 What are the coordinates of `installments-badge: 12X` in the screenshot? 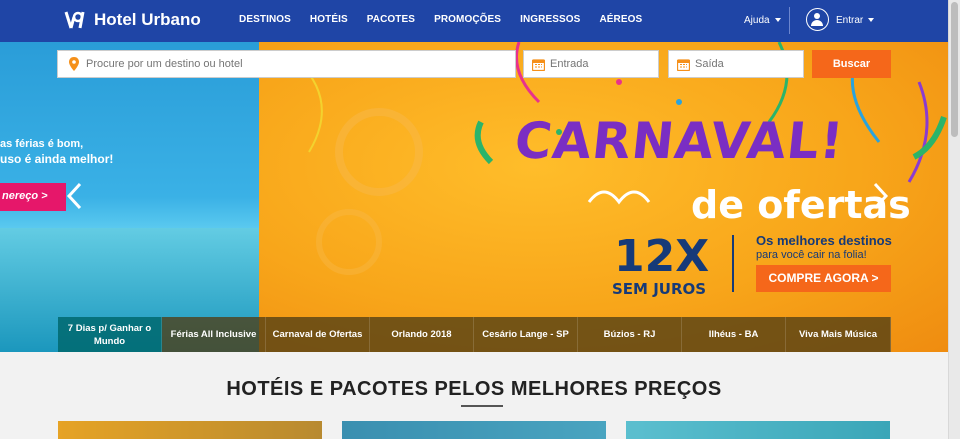 It's located at (662, 256).